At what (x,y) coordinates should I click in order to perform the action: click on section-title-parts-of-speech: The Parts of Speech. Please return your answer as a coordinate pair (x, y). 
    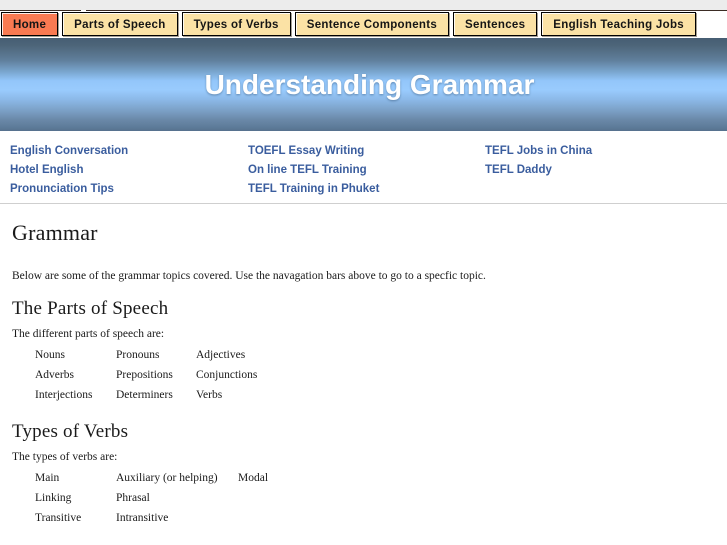
    Looking at the image, I should click on (90, 308).